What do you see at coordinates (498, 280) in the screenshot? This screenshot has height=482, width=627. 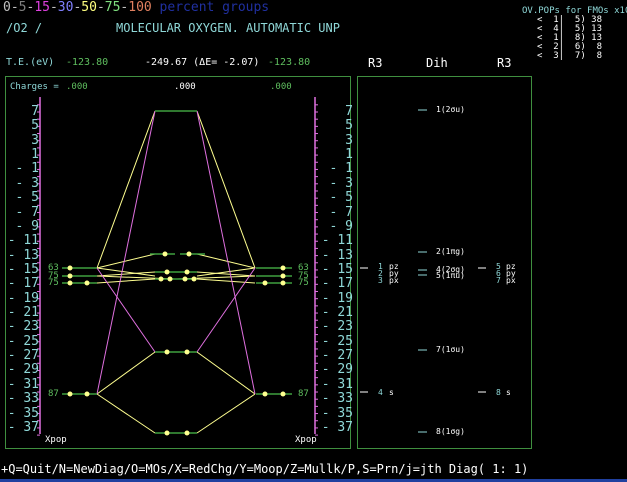 I see `orbital-number: 7` at bounding box center [498, 280].